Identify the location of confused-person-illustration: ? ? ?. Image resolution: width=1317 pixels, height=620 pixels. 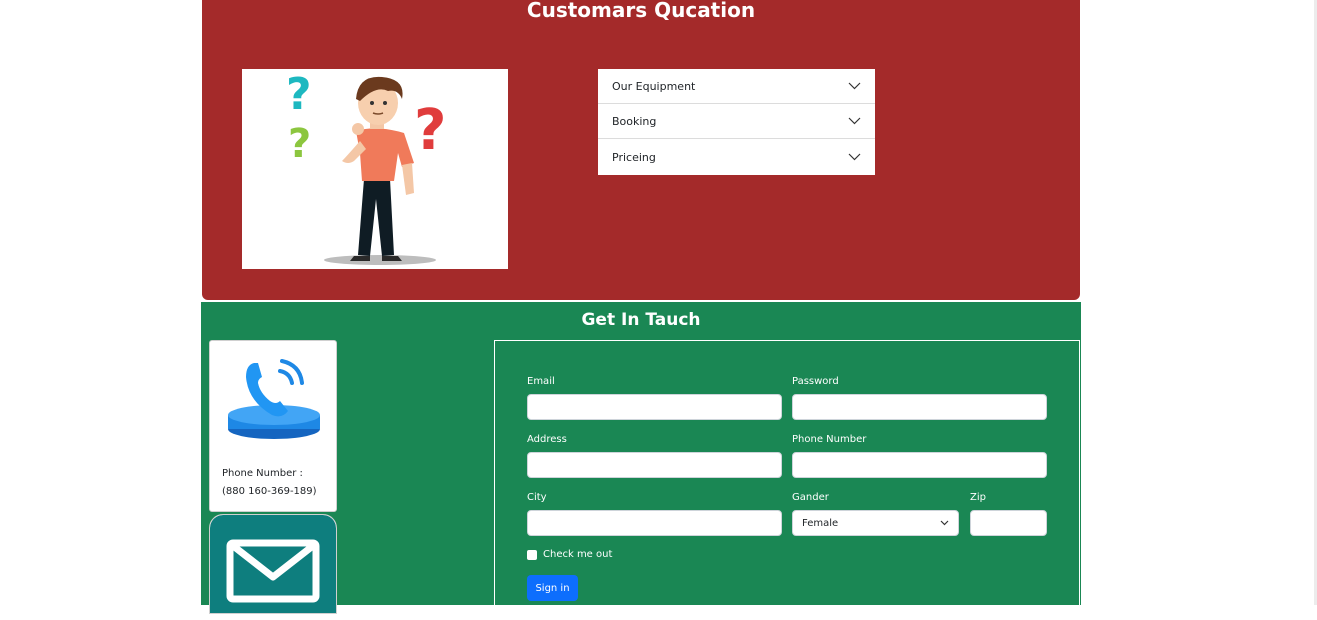
(375, 169).